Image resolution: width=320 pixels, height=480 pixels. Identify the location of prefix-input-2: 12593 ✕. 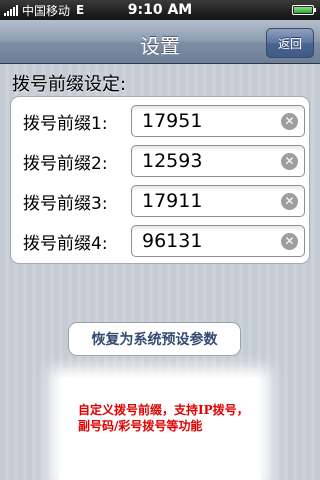
(218, 161).